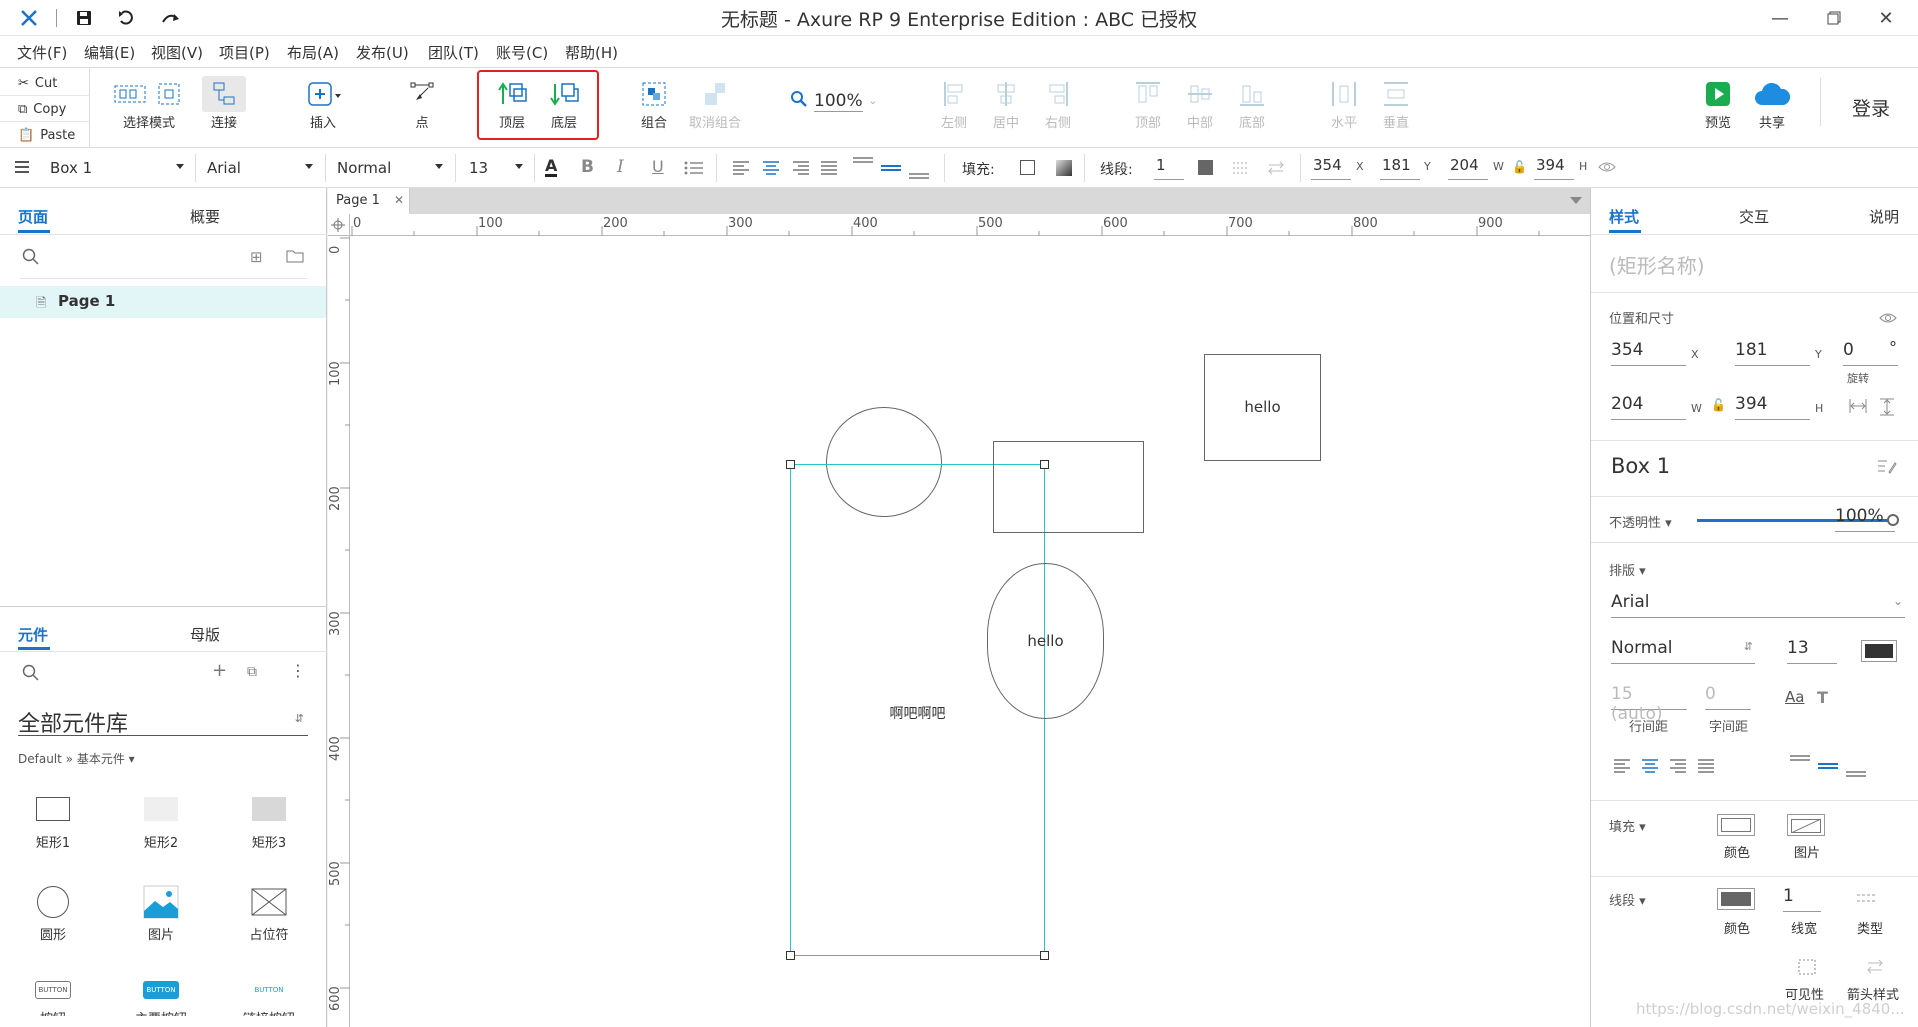  Describe the element at coordinates (219, 670) in the screenshot. I see `add-library-icon: +` at that location.